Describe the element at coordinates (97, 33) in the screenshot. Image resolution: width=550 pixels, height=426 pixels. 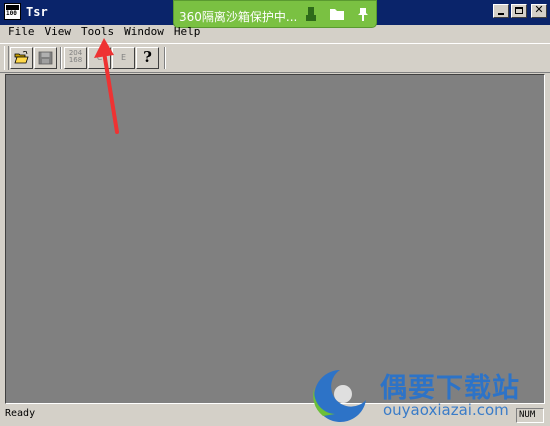
I see `menu-tools: Tools` at that location.